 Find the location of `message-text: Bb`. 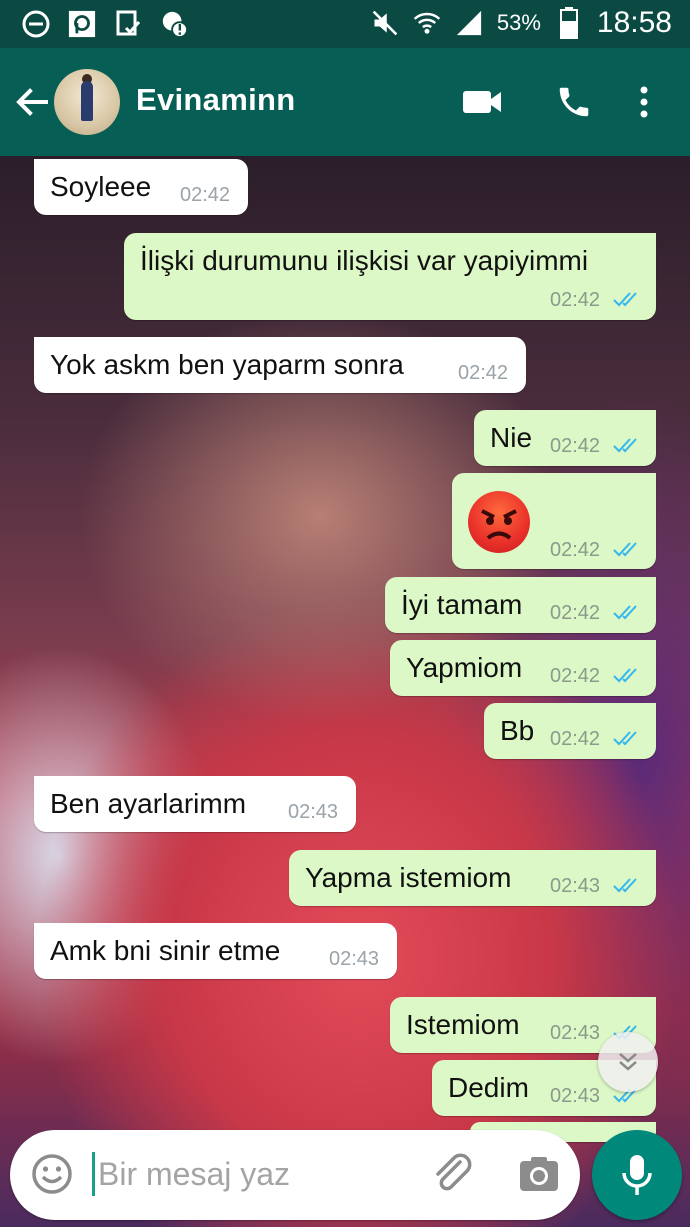

message-text: Bb is located at coordinates (517, 730).